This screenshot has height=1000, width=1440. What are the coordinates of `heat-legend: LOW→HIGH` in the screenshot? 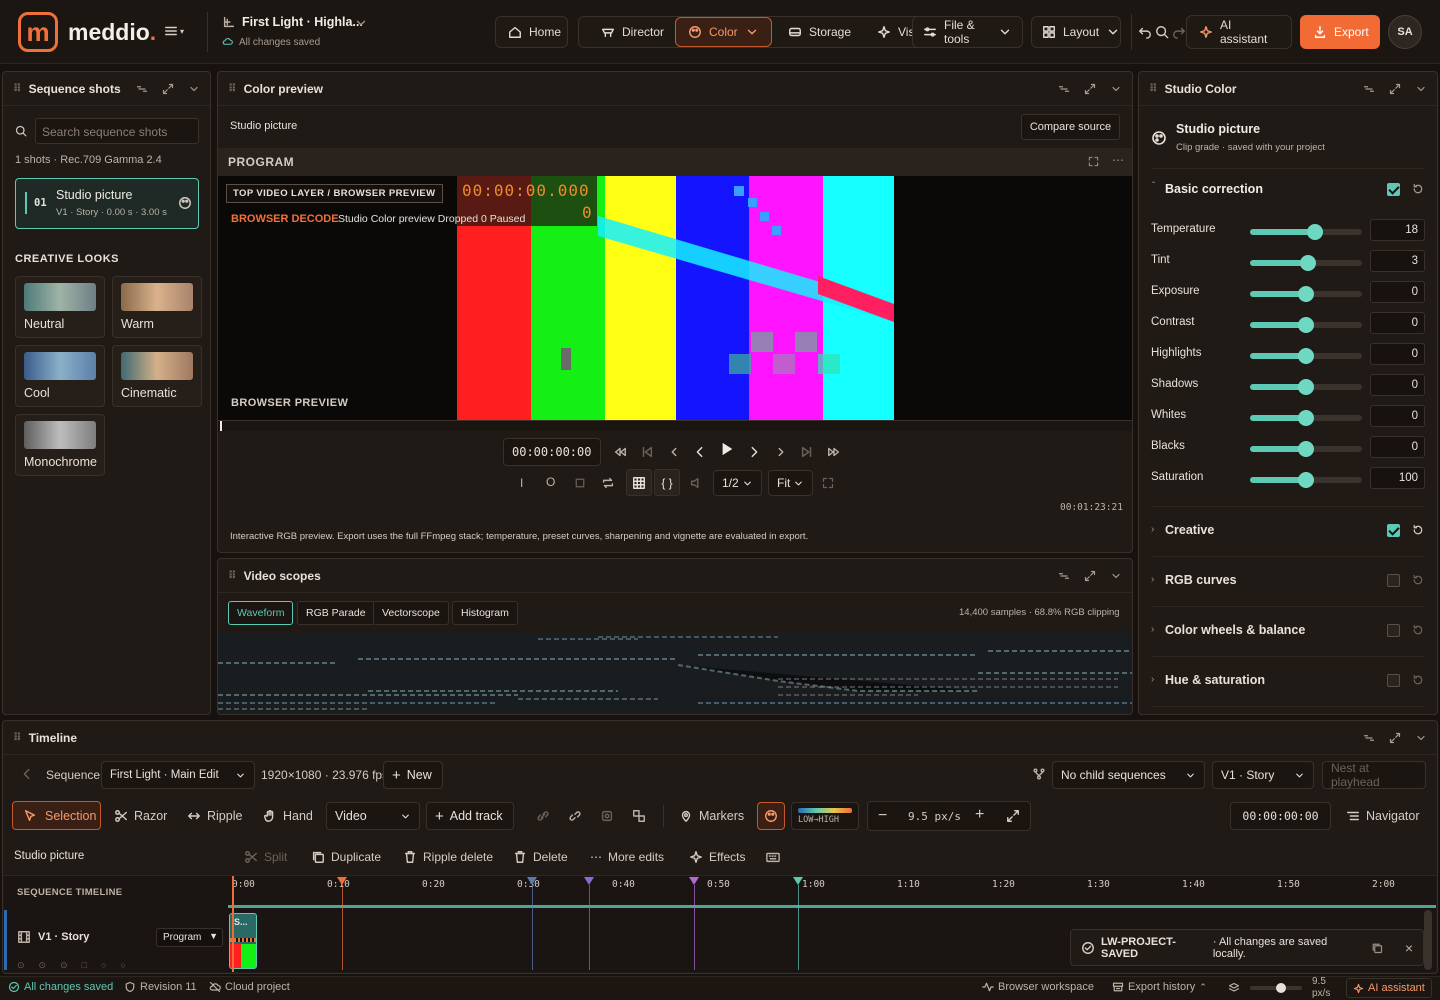 It's located at (825, 816).